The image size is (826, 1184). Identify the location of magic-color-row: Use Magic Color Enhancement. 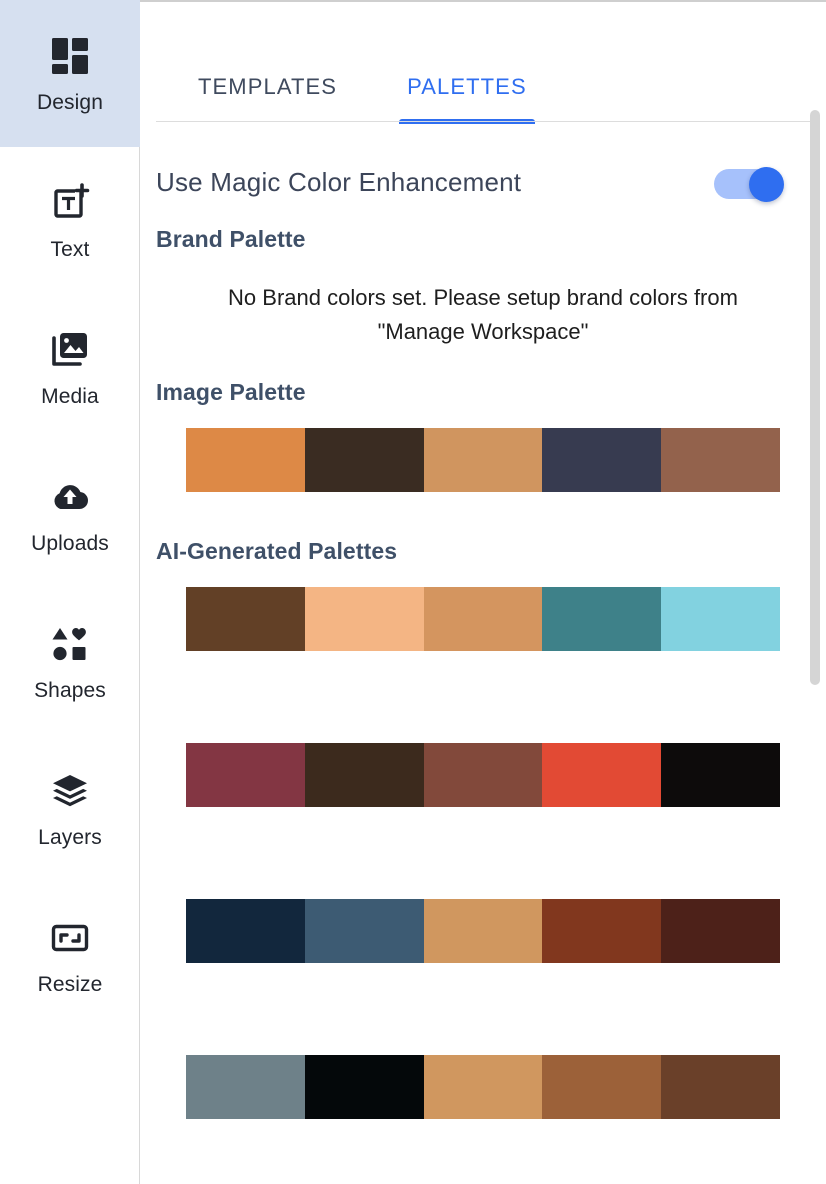
(483, 167).